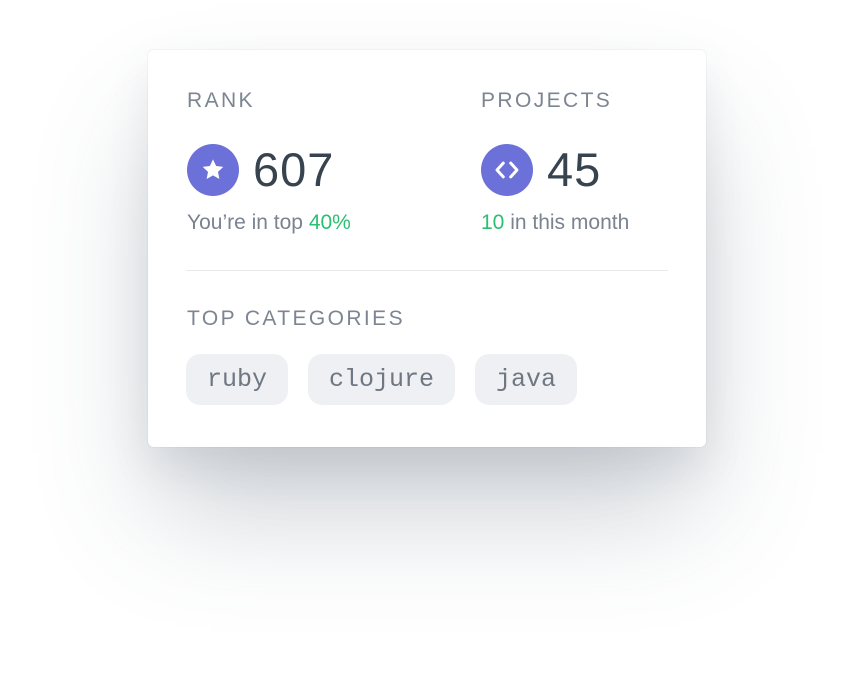 The height and width of the screenshot is (696, 855). What do you see at coordinates (547, 100) in the screenshot?
I see `projects-label: PROJECTS` at bounding box center [547, 100].